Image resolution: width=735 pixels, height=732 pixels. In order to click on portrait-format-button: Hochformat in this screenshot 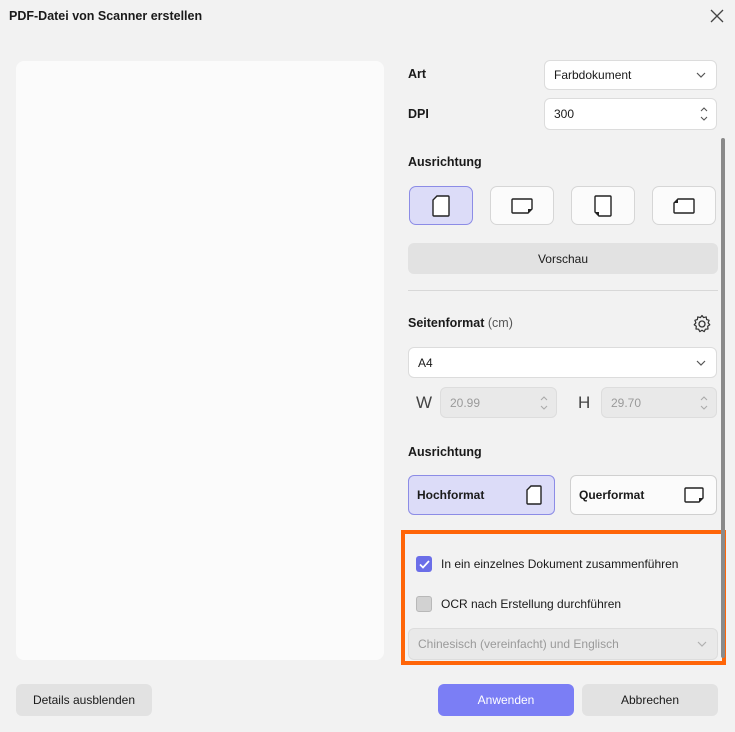, I will do `click(481, 495)`.